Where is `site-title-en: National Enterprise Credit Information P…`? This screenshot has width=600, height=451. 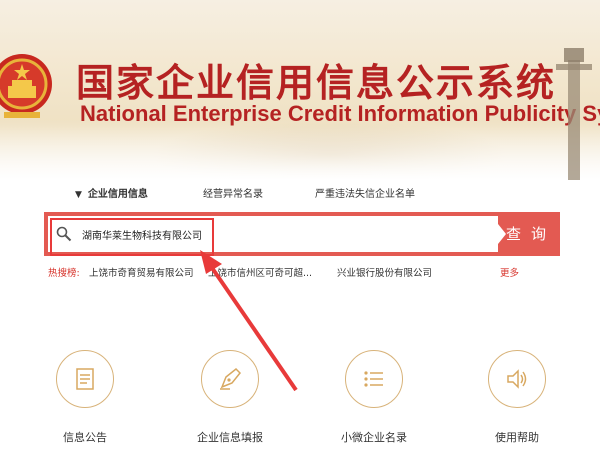
site-title-en: National Enterprise Credit Information P… is located at coordinates (340, 113).